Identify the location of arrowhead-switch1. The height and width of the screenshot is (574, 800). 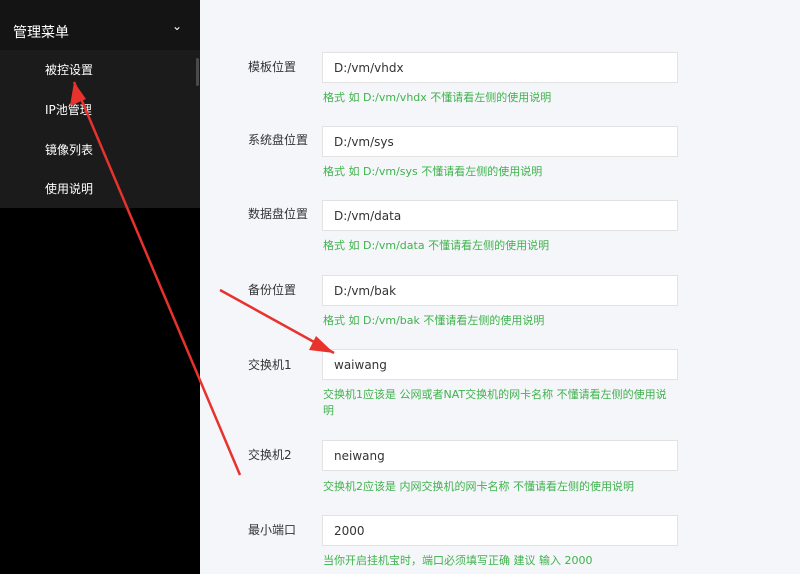
(321, 344).